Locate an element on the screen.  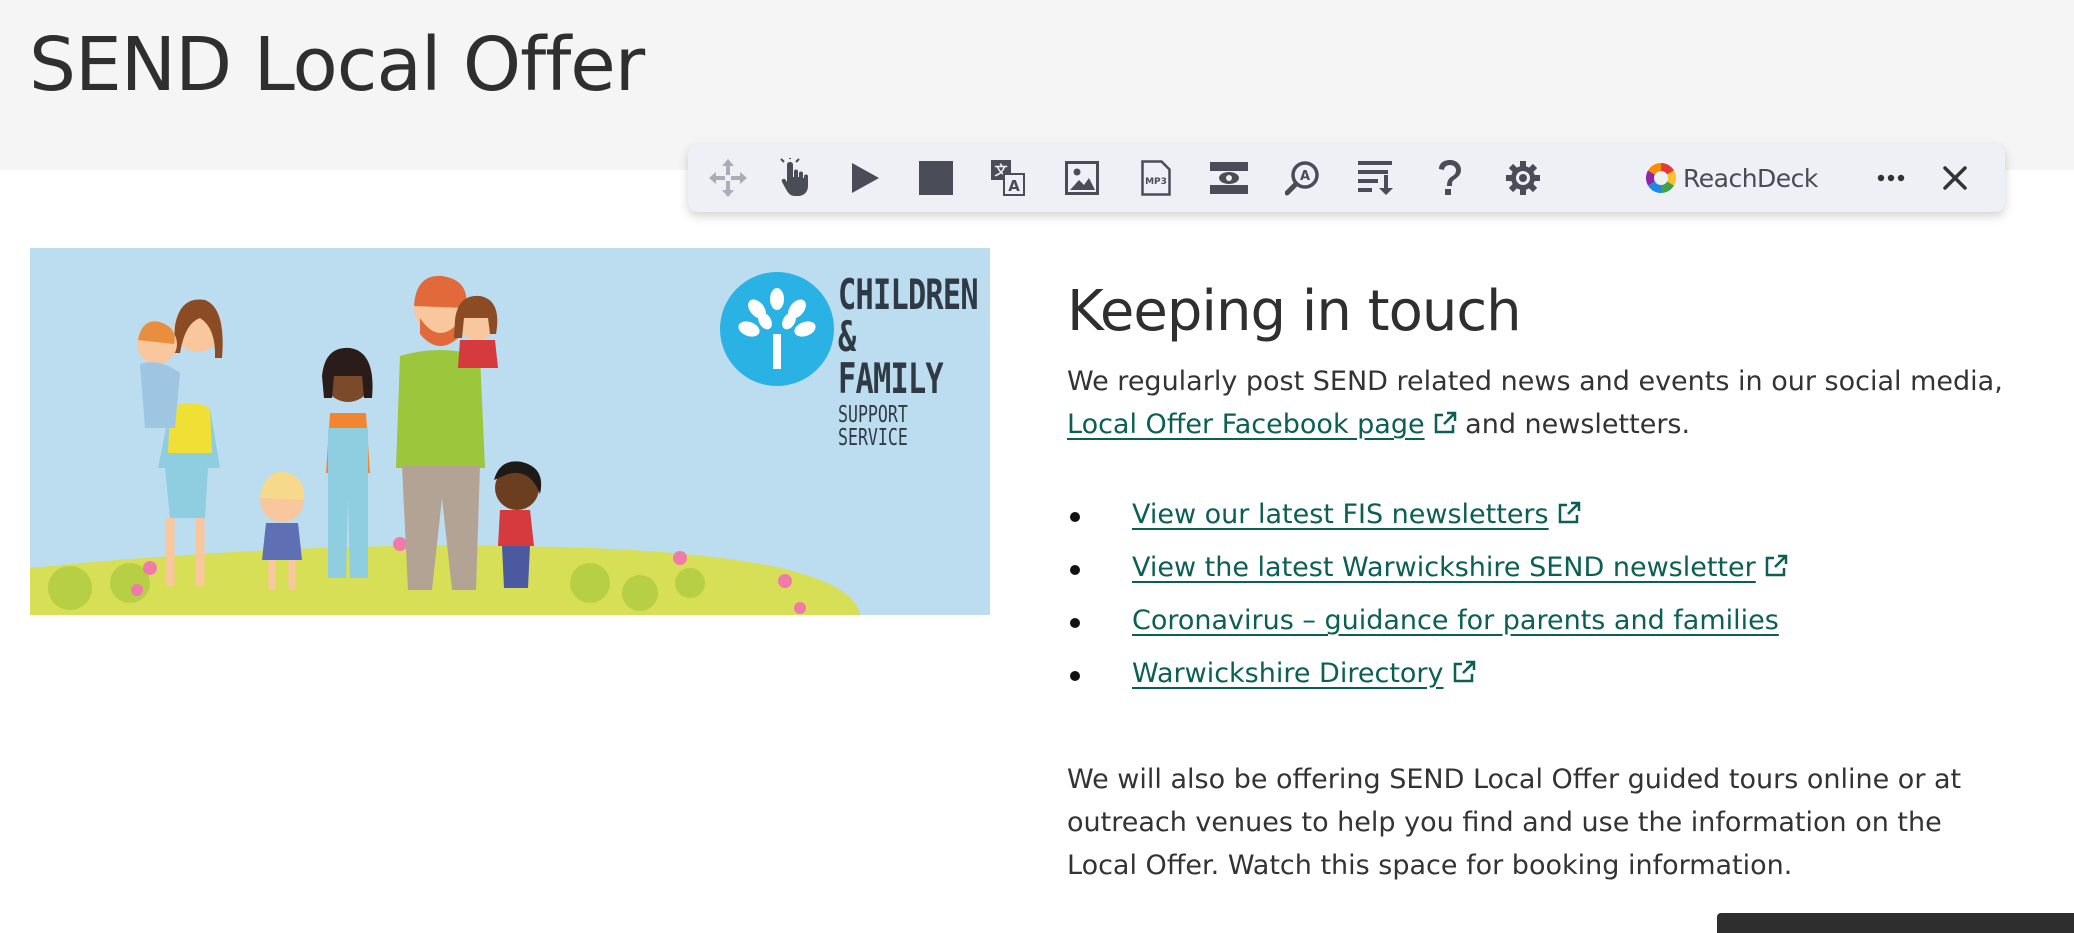
more-dots-icon is located at coordinates (1891, 178).